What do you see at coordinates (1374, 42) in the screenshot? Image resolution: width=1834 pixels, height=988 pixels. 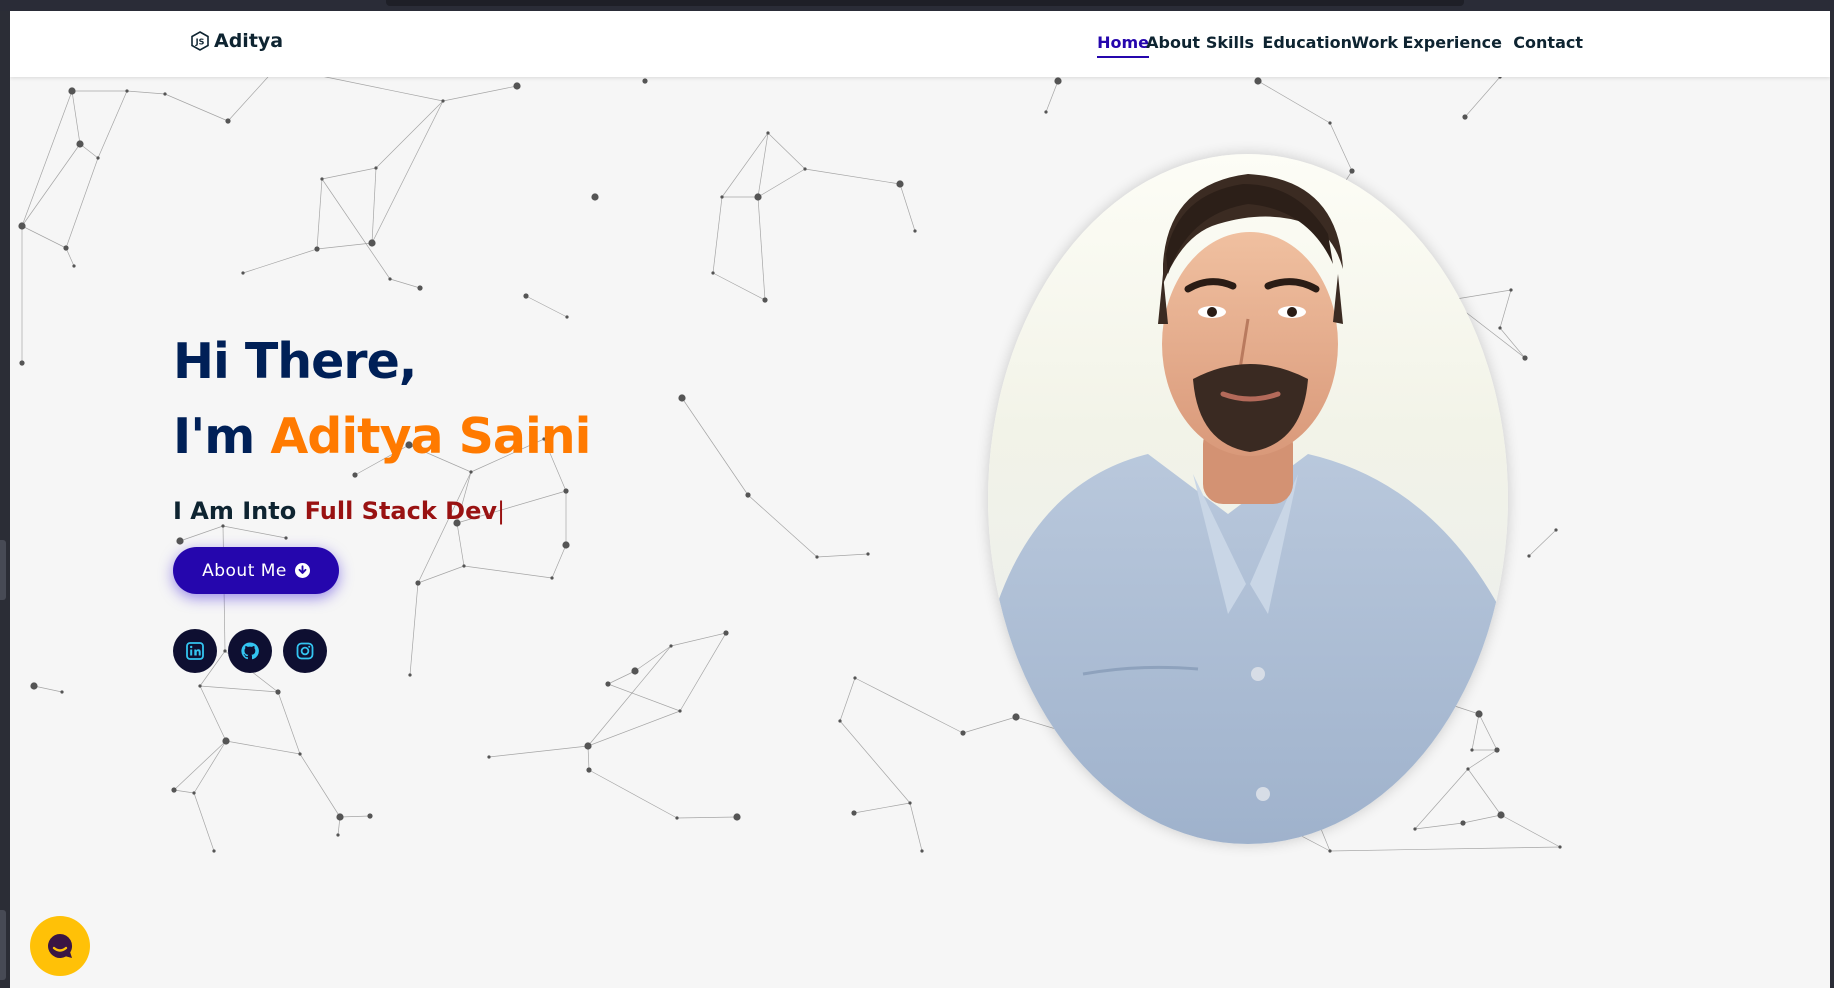 I see `nav-work: Work` at bounding box center [1374, 42].